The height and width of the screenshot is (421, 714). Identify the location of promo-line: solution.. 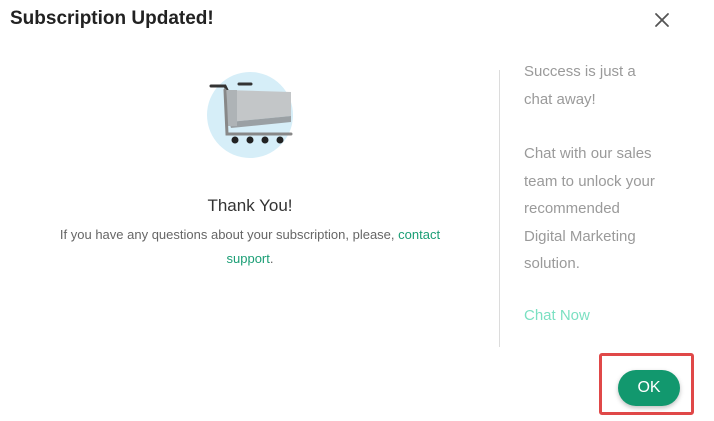
(552, 263).